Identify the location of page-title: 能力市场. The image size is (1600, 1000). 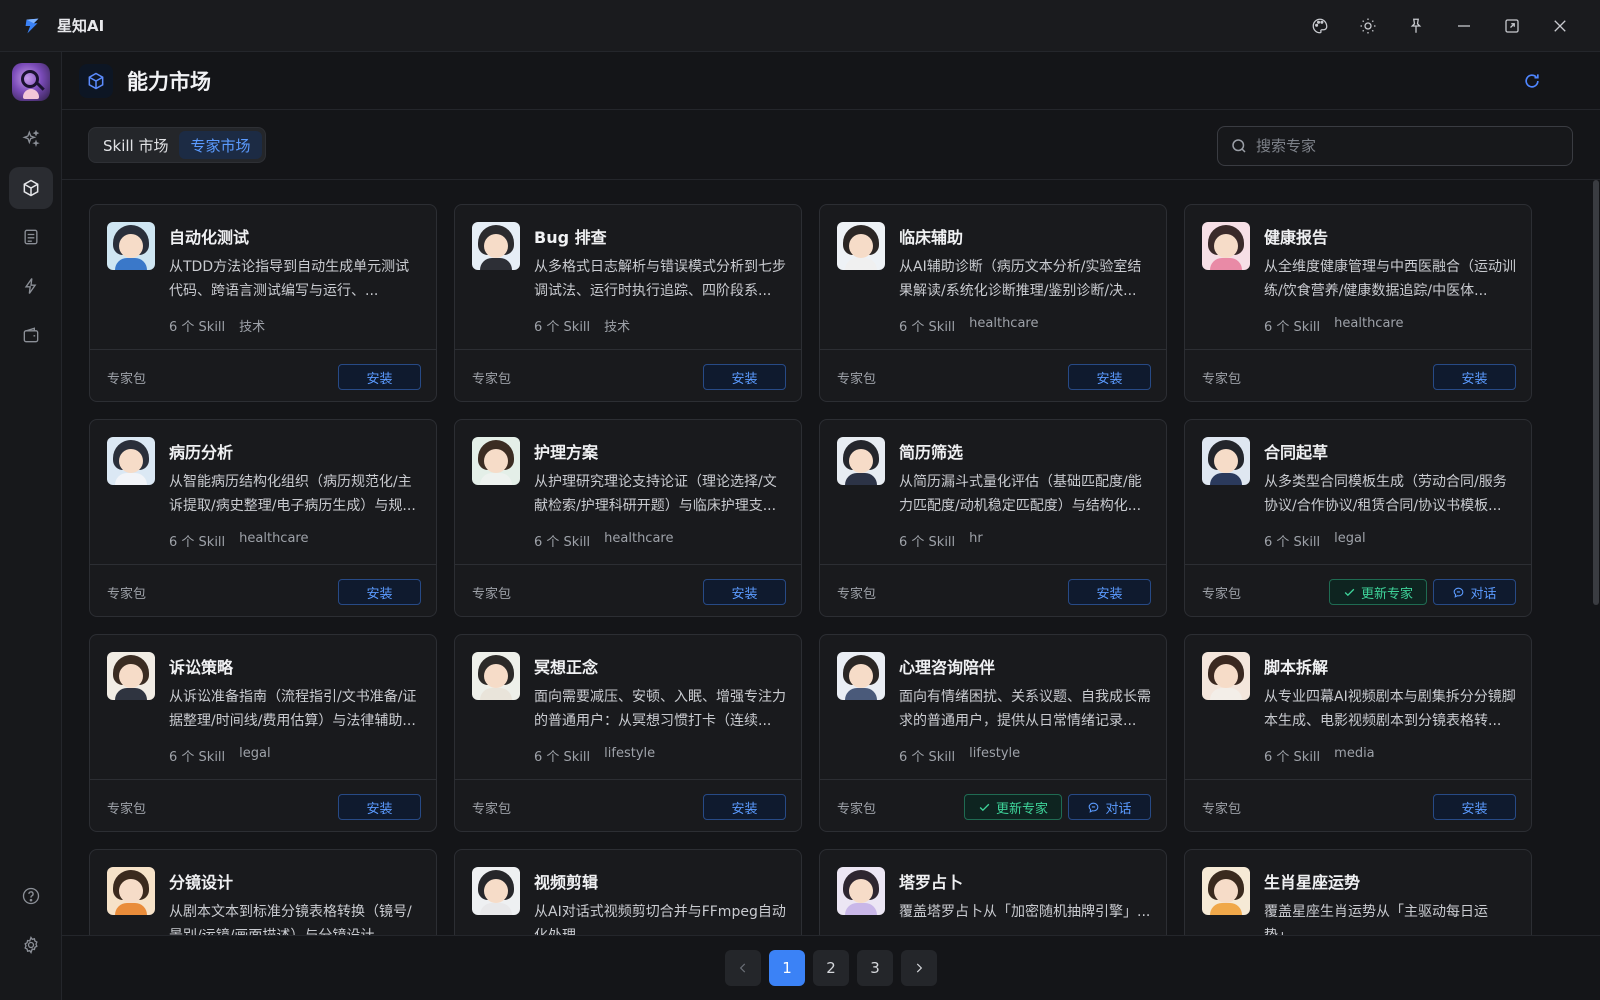
(169, 81).